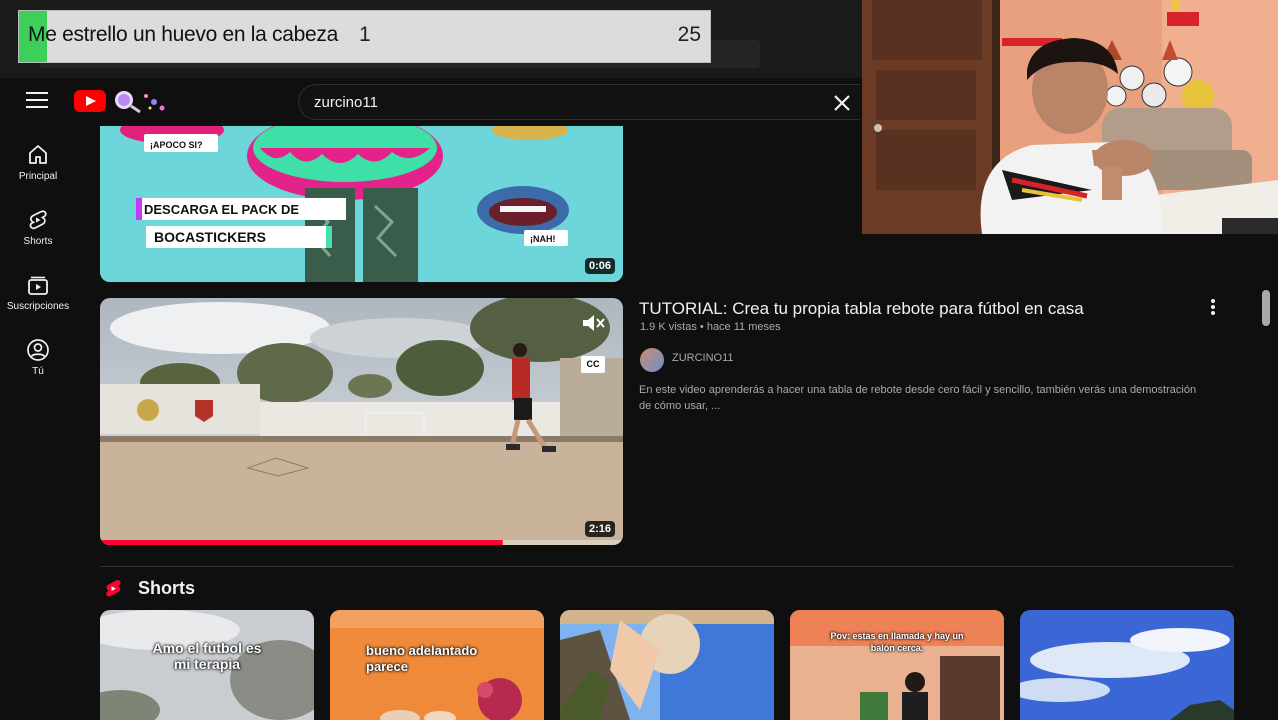 The width and height of the screenshot is (1278, 720). Describe the element at coordinates (703, 358) in the screenshot. I see `channel-name: ZURCINO11` at that location.